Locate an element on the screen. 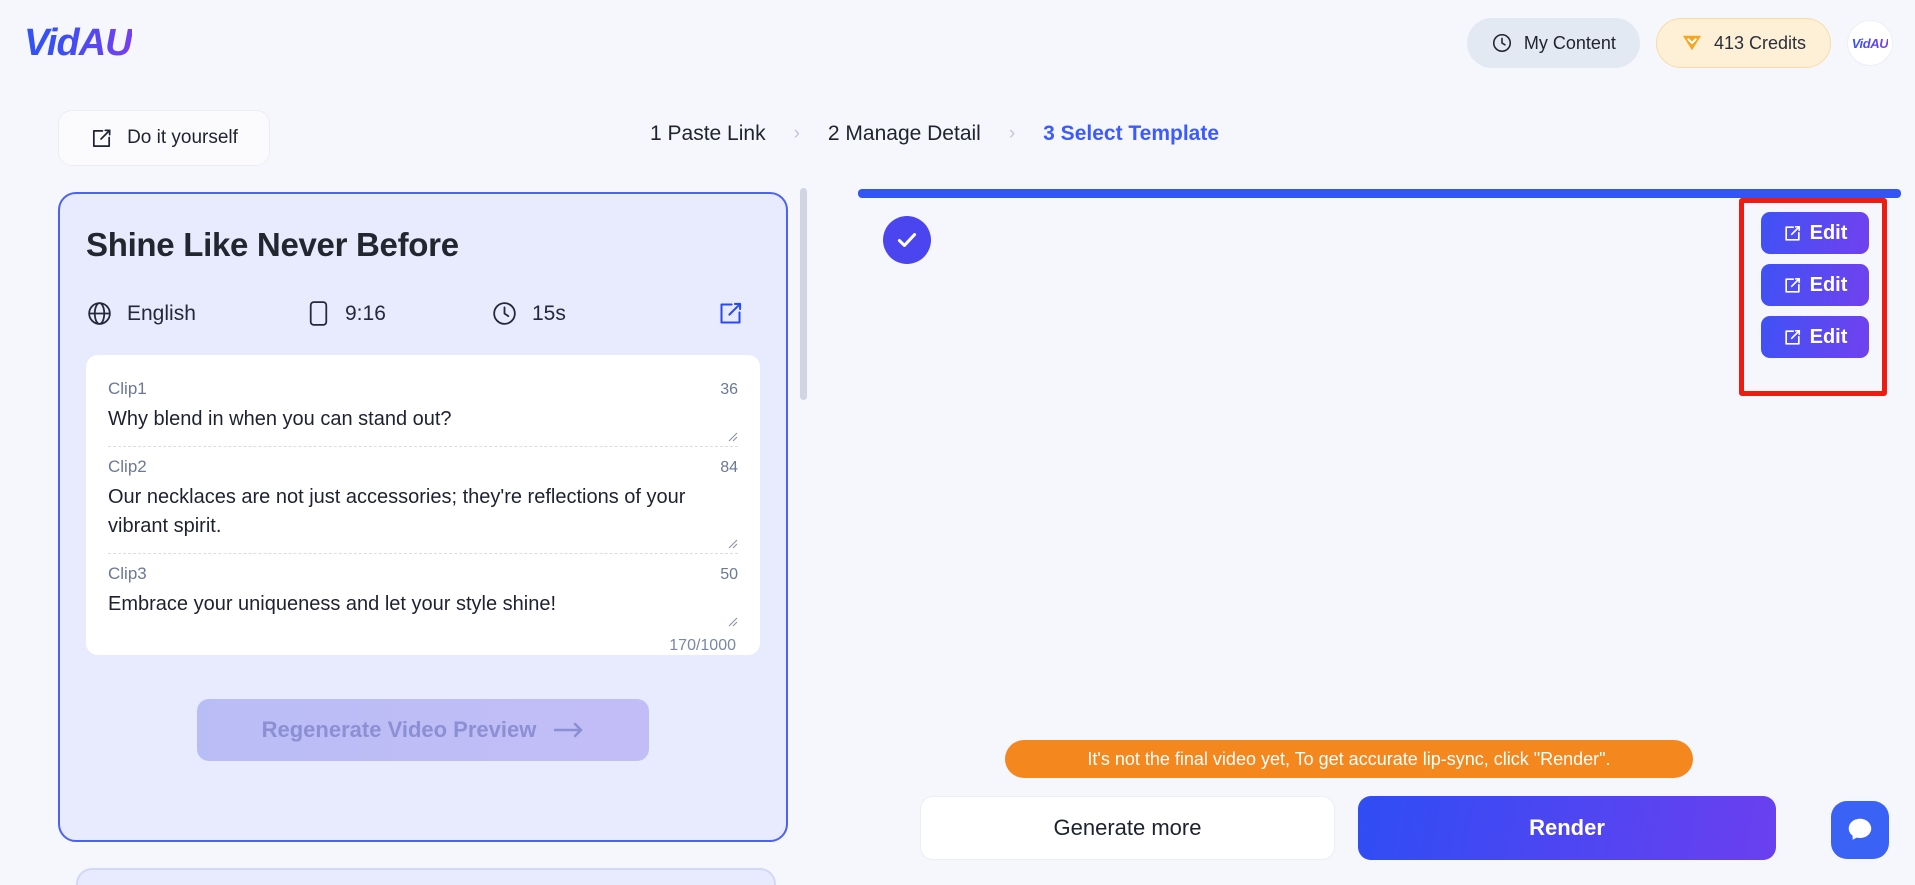 This screenshot has height=885, width=1915. credits-button: 413 Credits is located at coordinates (1743, 43).